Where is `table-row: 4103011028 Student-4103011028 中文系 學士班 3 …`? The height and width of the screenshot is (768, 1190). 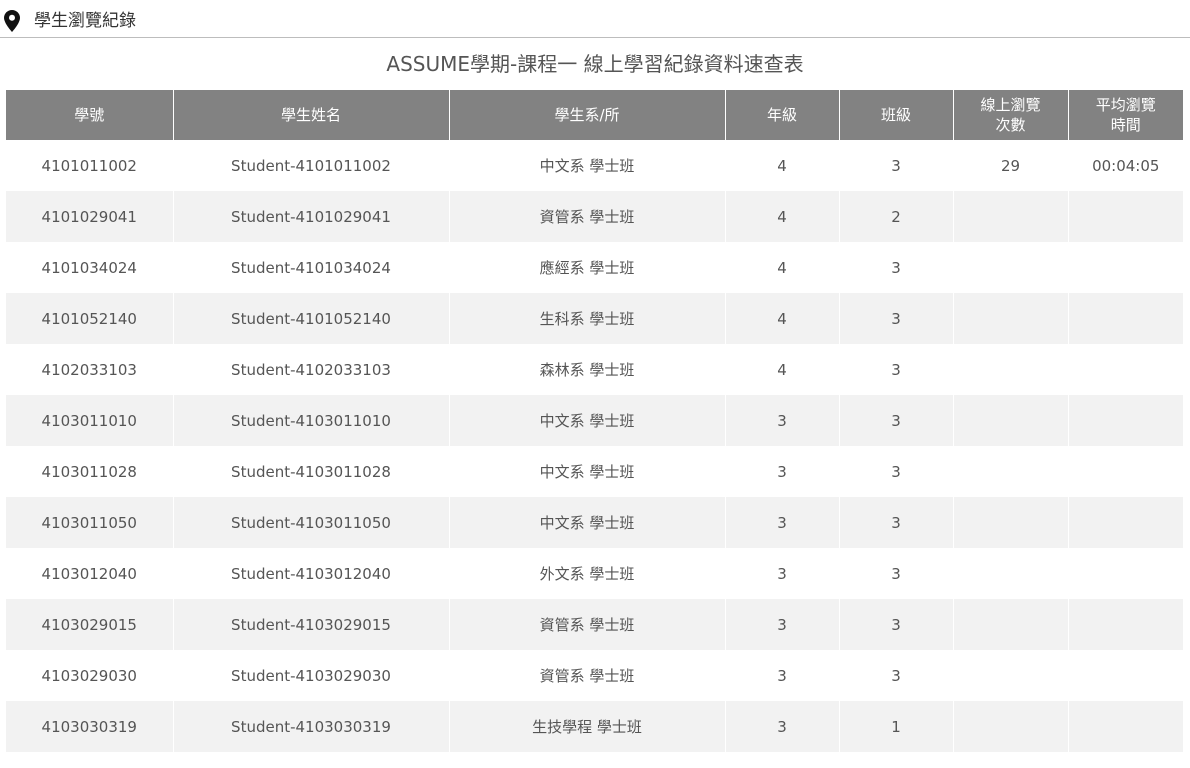 table-row: 4103011028 Student-4103011028 中文系 學士班 3 … is located at coordinates (594, 471).